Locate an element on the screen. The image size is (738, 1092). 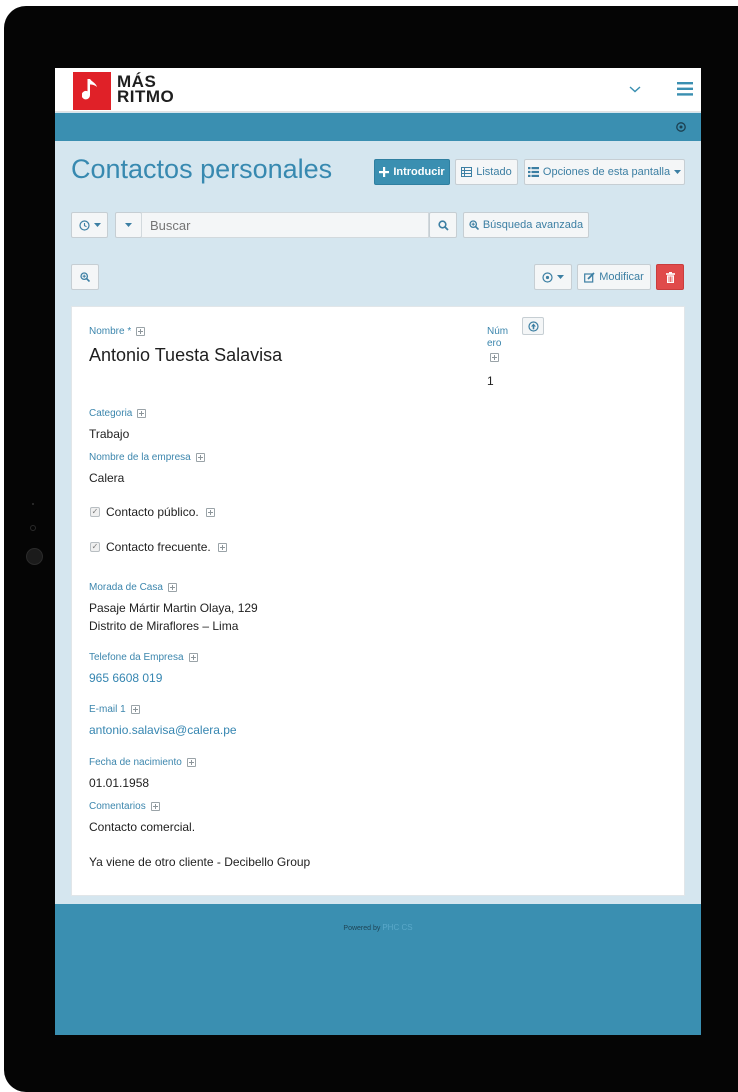
frequent-contact-checkbox: ✓ is located at coordinates (95, 547).